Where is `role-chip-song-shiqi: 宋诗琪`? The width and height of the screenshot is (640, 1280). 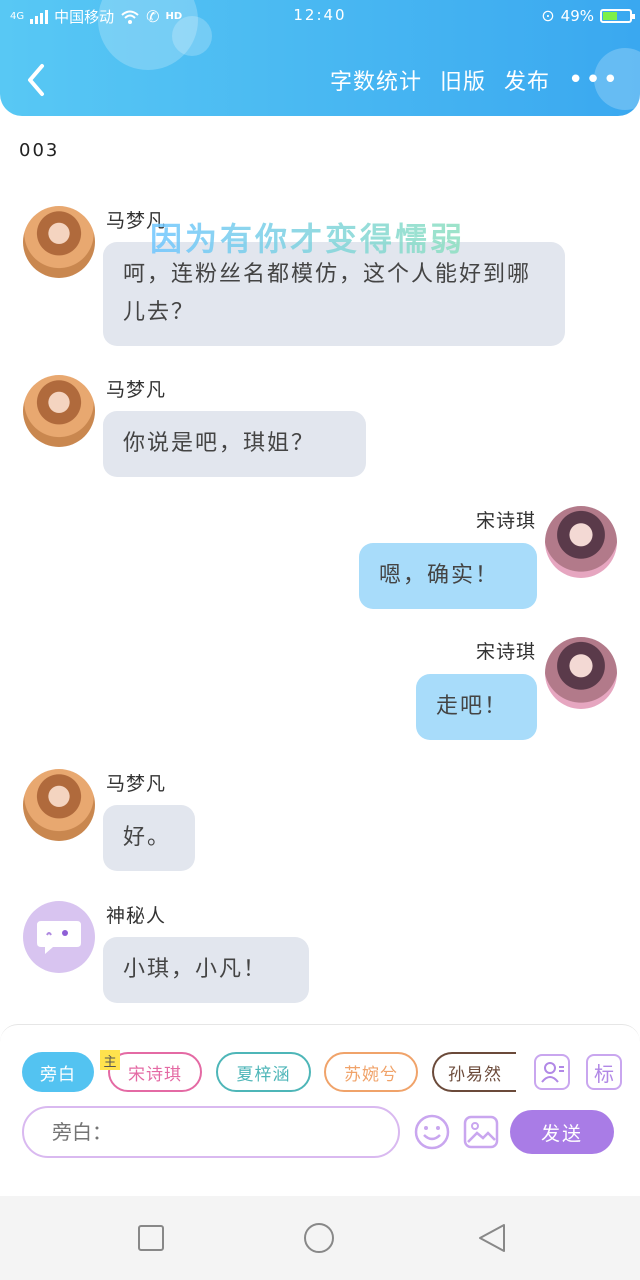 role-chip-song-shiqi: 宋诗琪 is located at coordinates (155, 1072).